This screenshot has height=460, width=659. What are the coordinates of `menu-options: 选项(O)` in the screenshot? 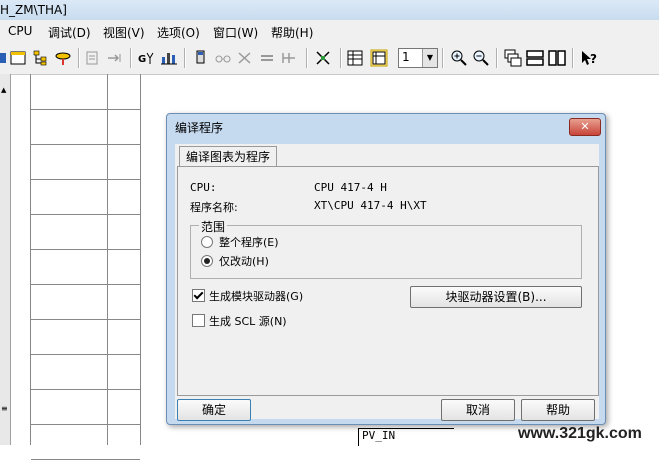 It's located at (178, 32).